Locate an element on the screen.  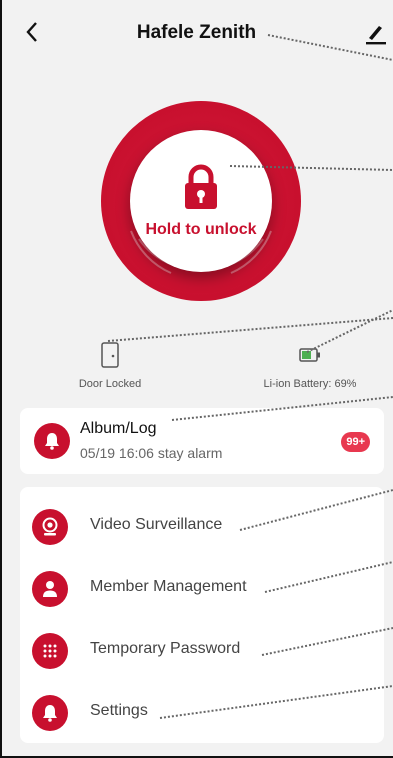
door-status: Door Locked is located at coordinates (110, 365).